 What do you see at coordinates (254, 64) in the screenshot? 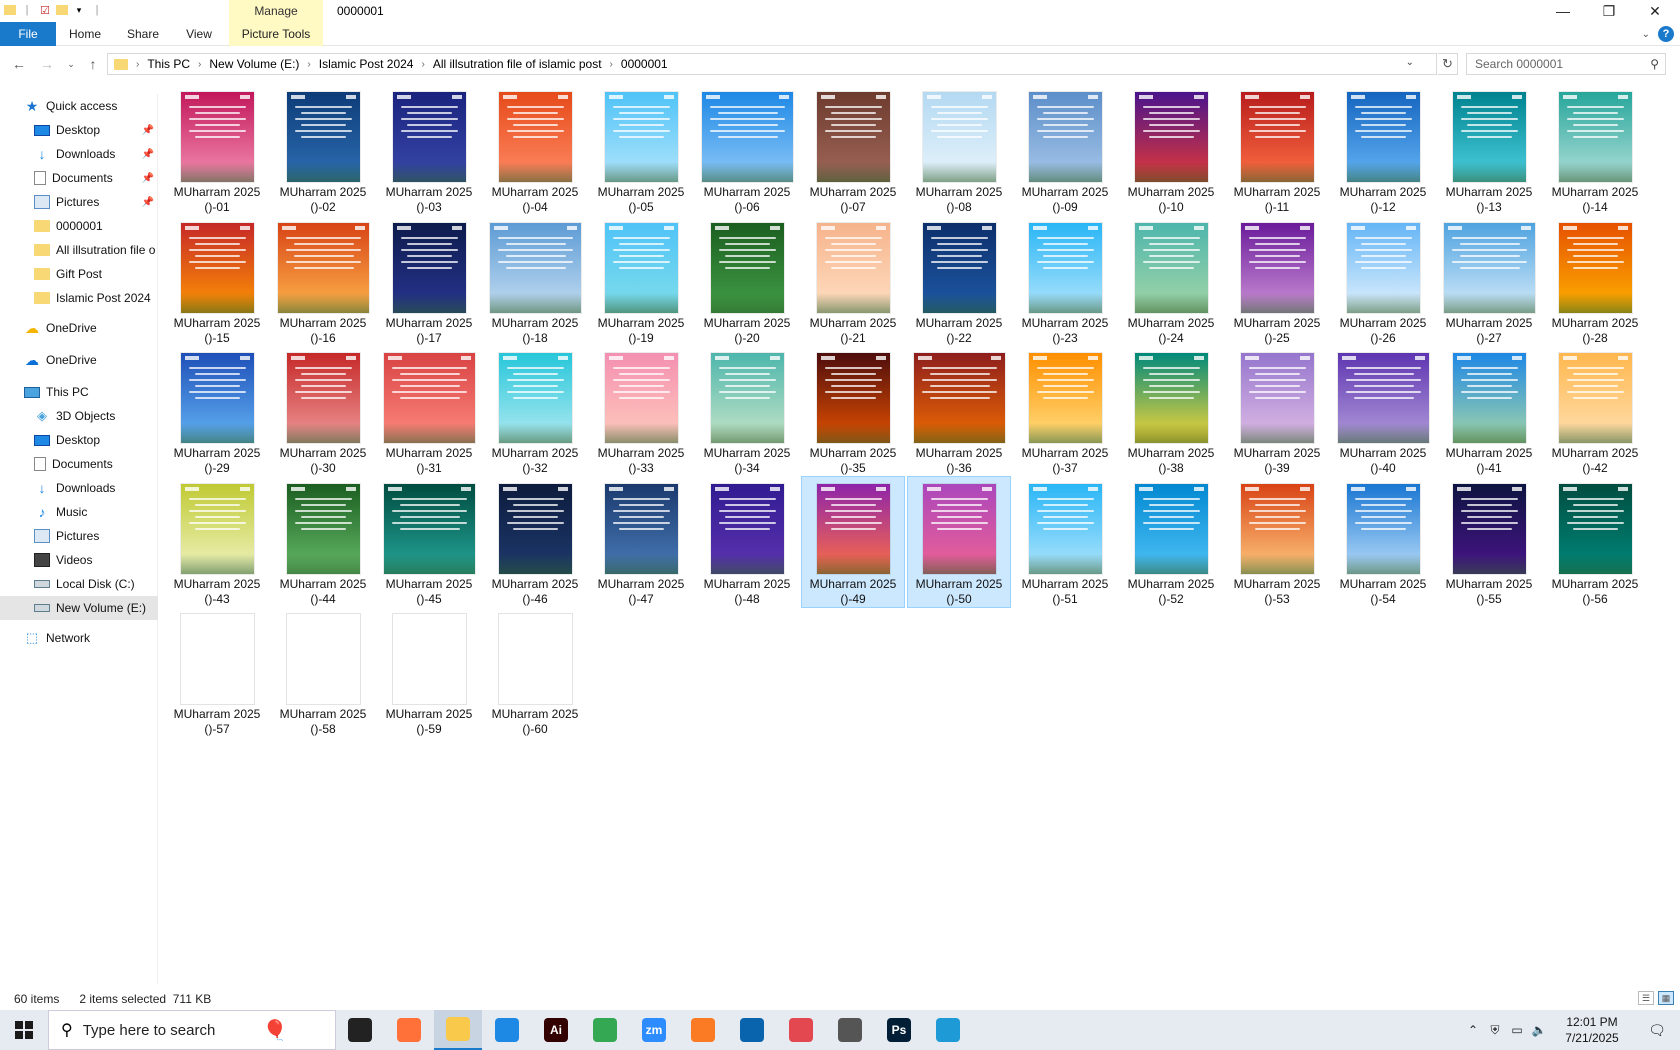
I see `breadcrumb-new-volume: New Volume (E:)` at bounding box center [254, 64].